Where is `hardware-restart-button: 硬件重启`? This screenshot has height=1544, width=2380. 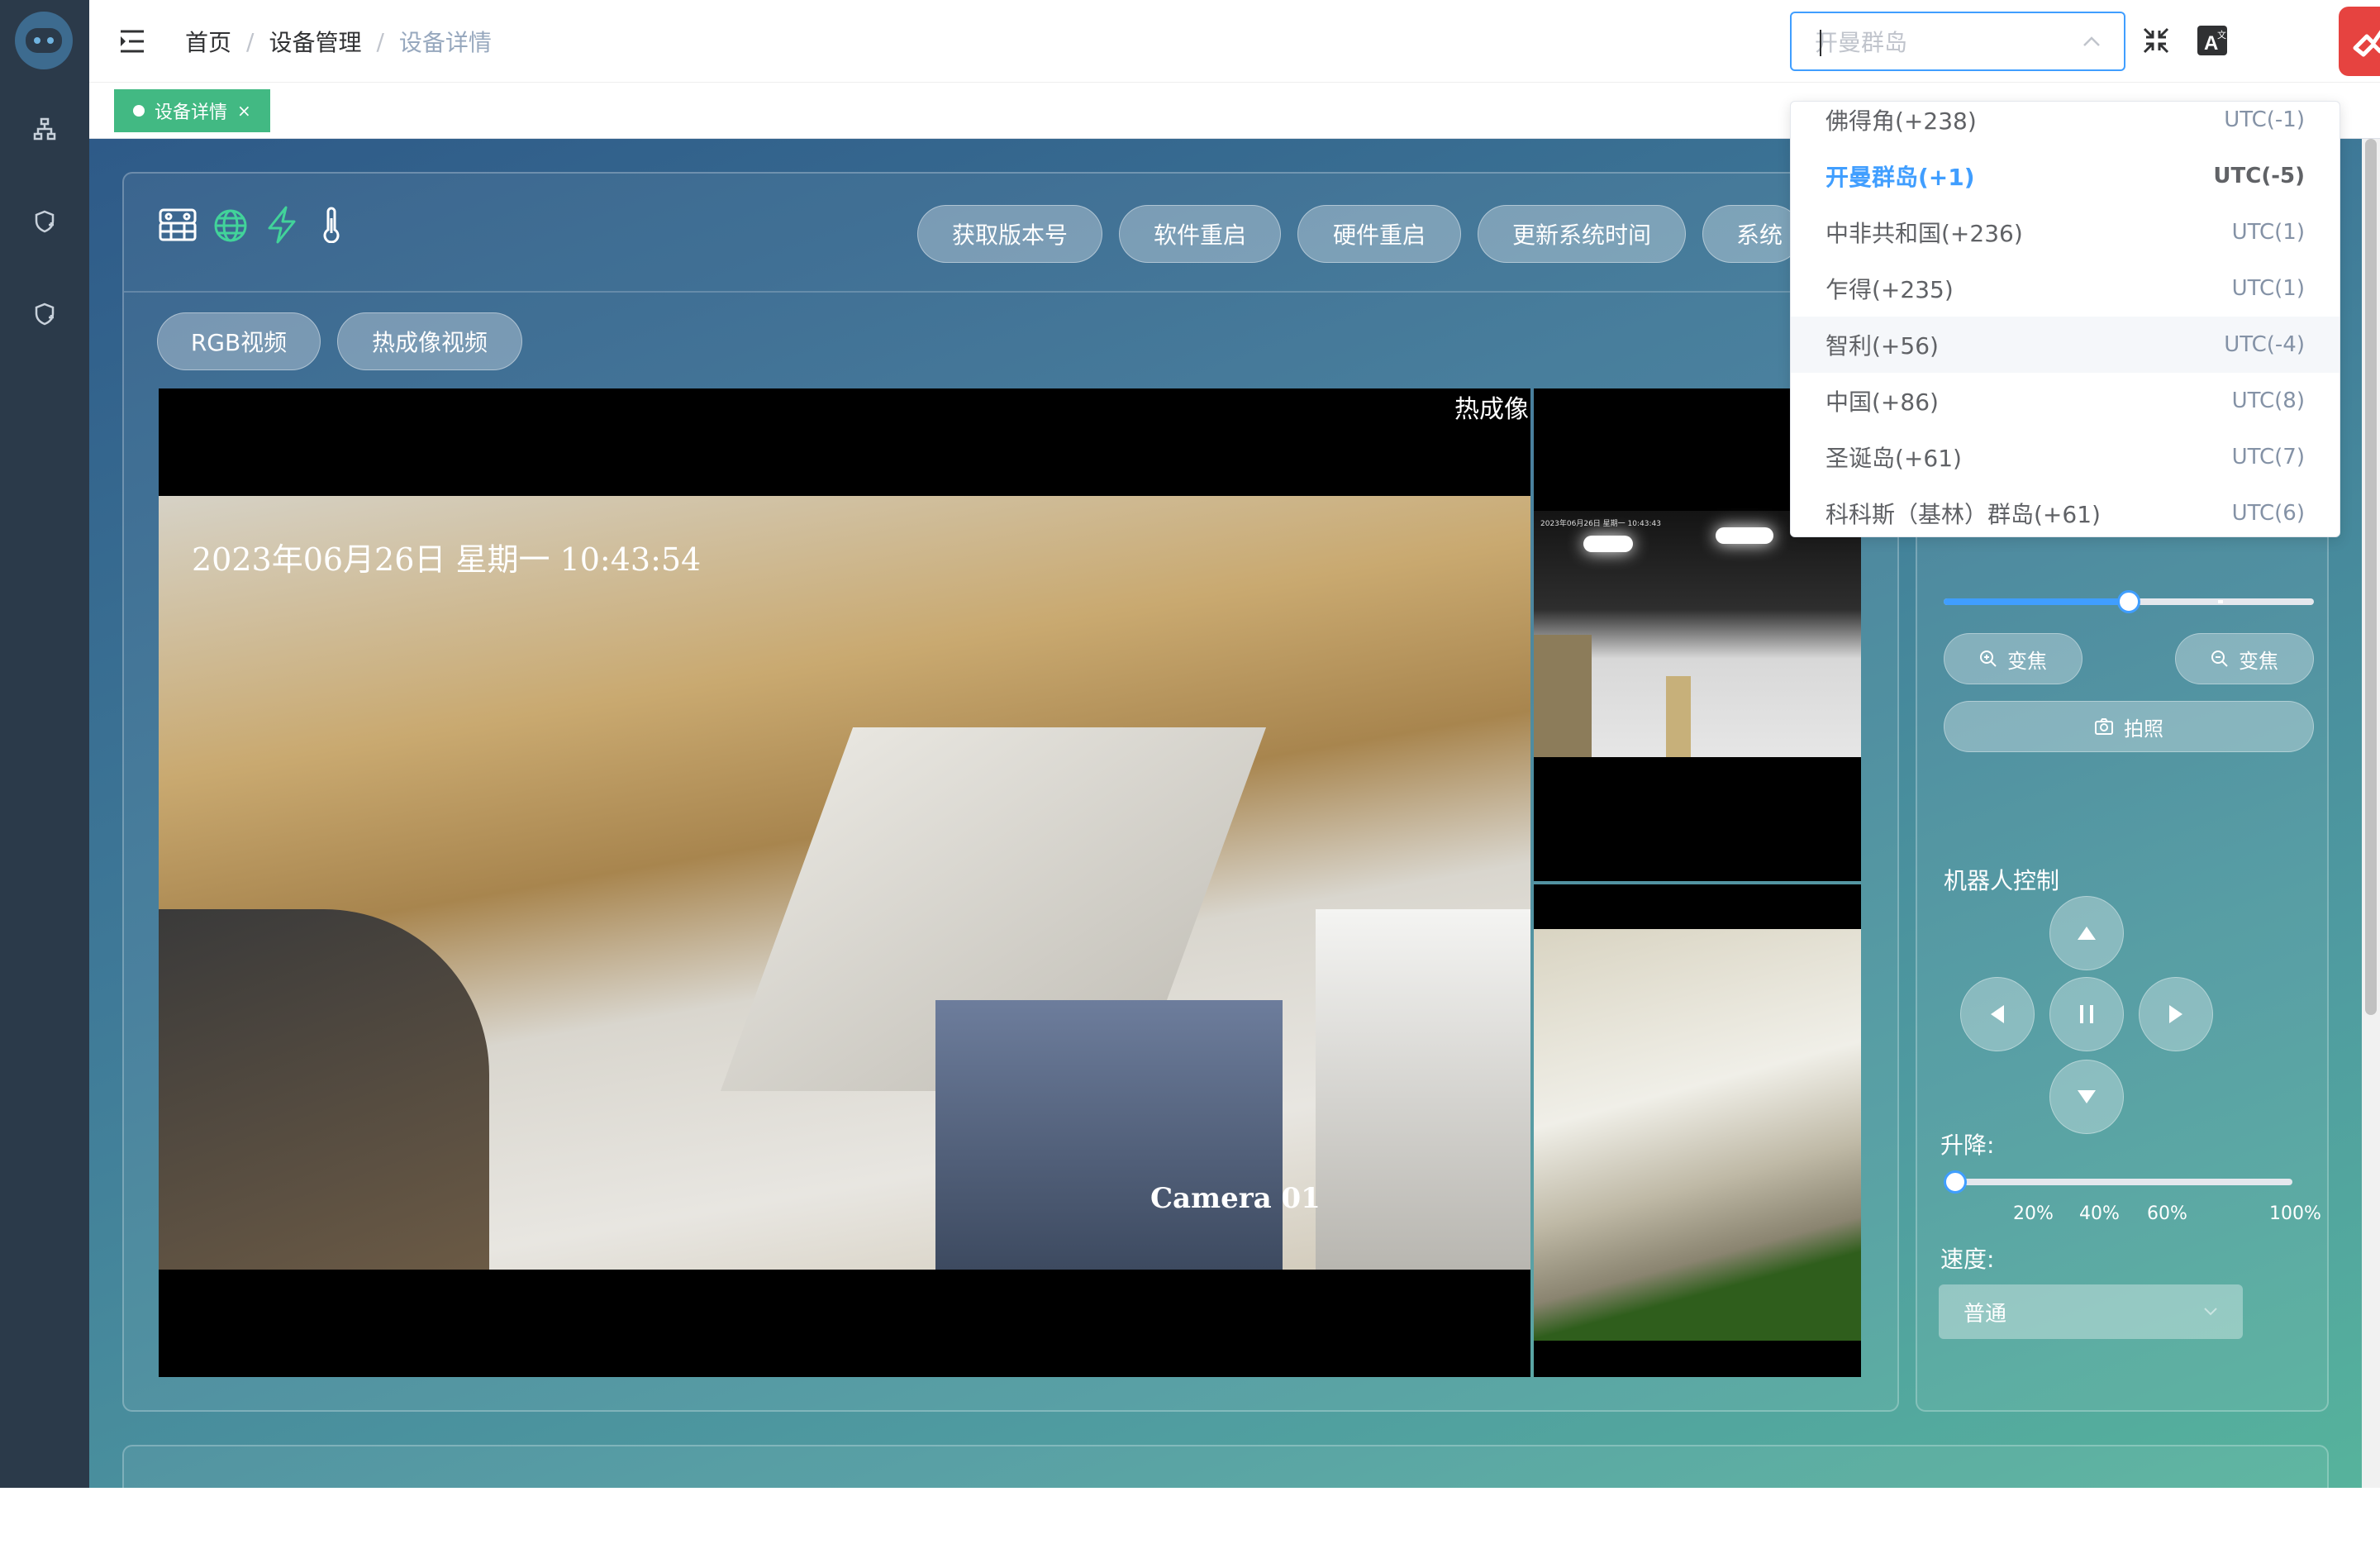 hardware-restart-button: 硬件重启 is located at coordinates (1379, 234).